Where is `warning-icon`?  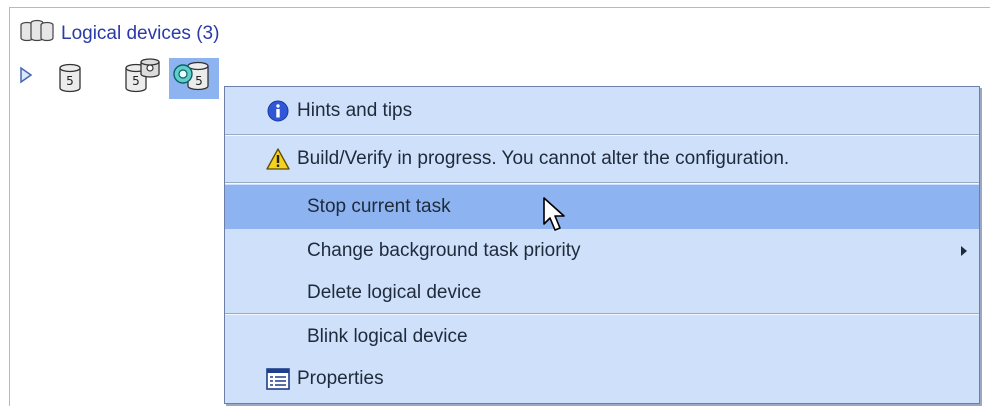
warning-icon is located at coordinates (278, 159).